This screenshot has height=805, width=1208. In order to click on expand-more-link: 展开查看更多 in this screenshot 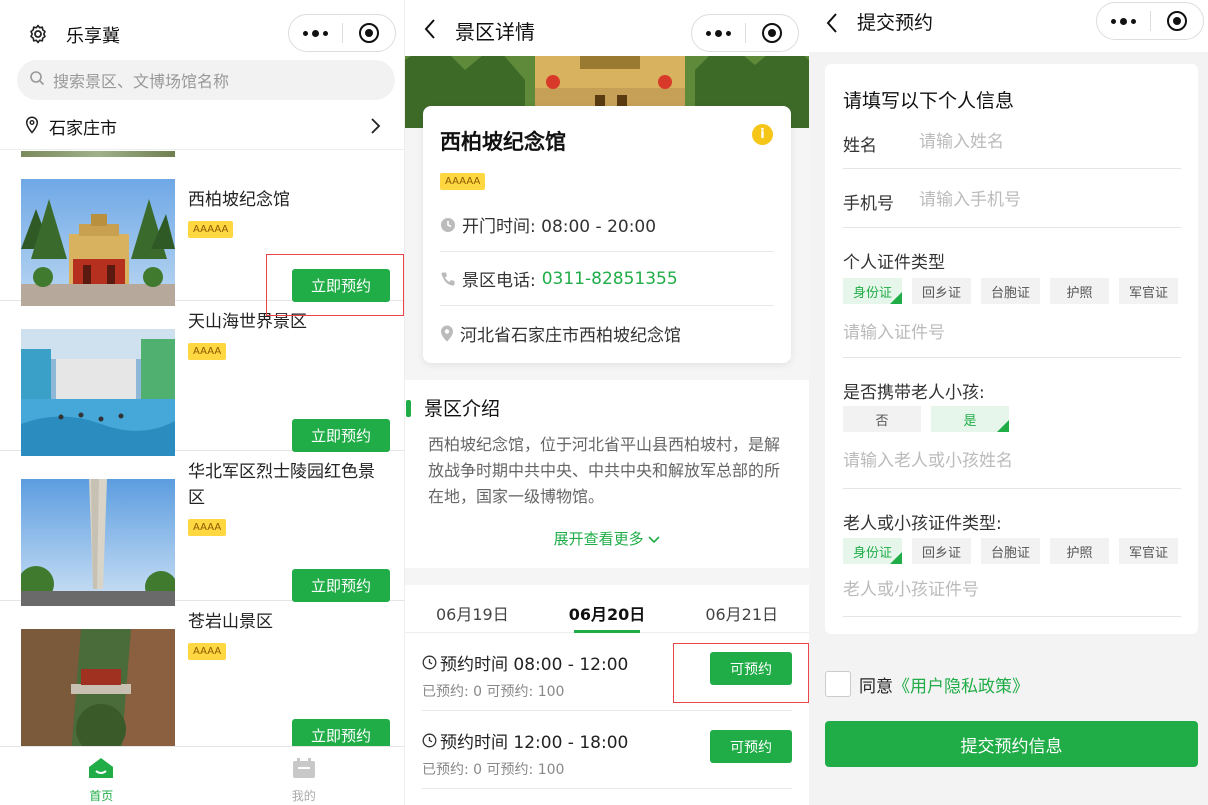, I will do `click(607, 538)`.